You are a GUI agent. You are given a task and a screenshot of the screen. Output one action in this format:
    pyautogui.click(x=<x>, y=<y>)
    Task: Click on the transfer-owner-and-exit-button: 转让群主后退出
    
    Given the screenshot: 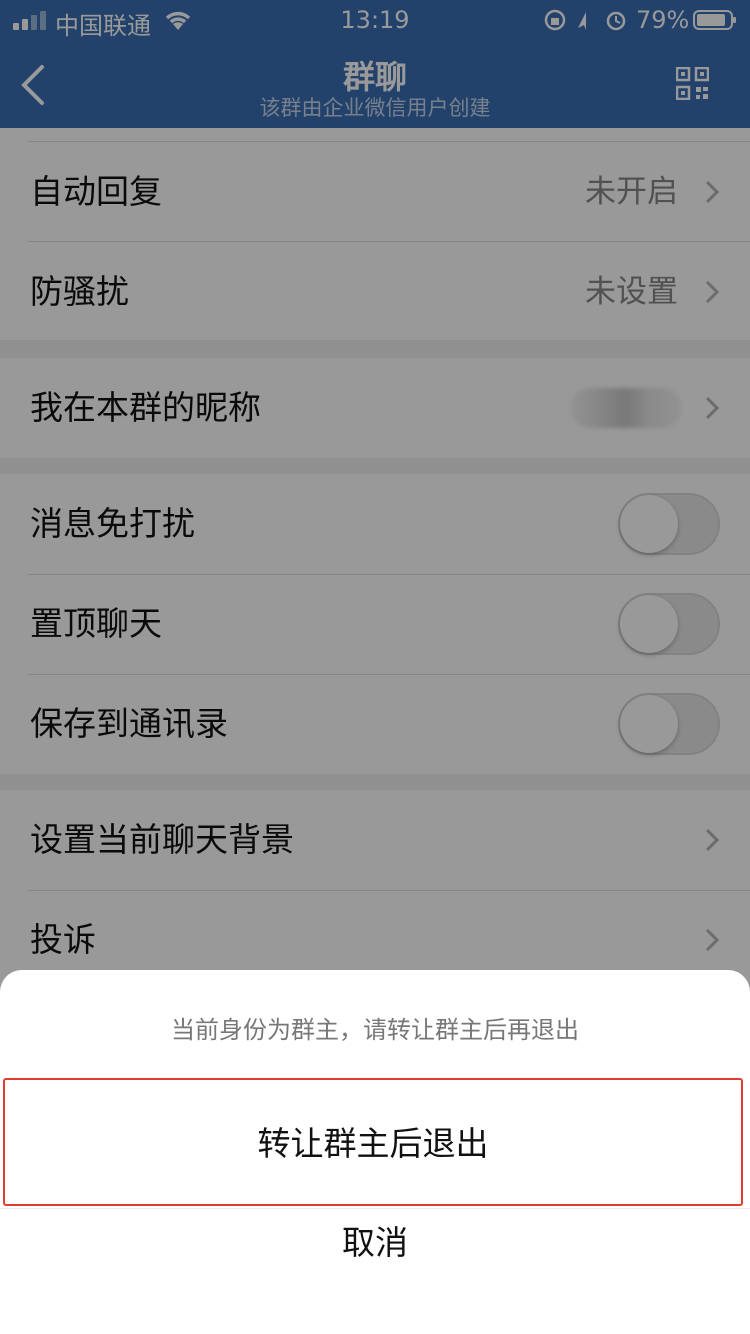 What is the action you would take?
    pyautogui.click(x=373, y=1142)
    